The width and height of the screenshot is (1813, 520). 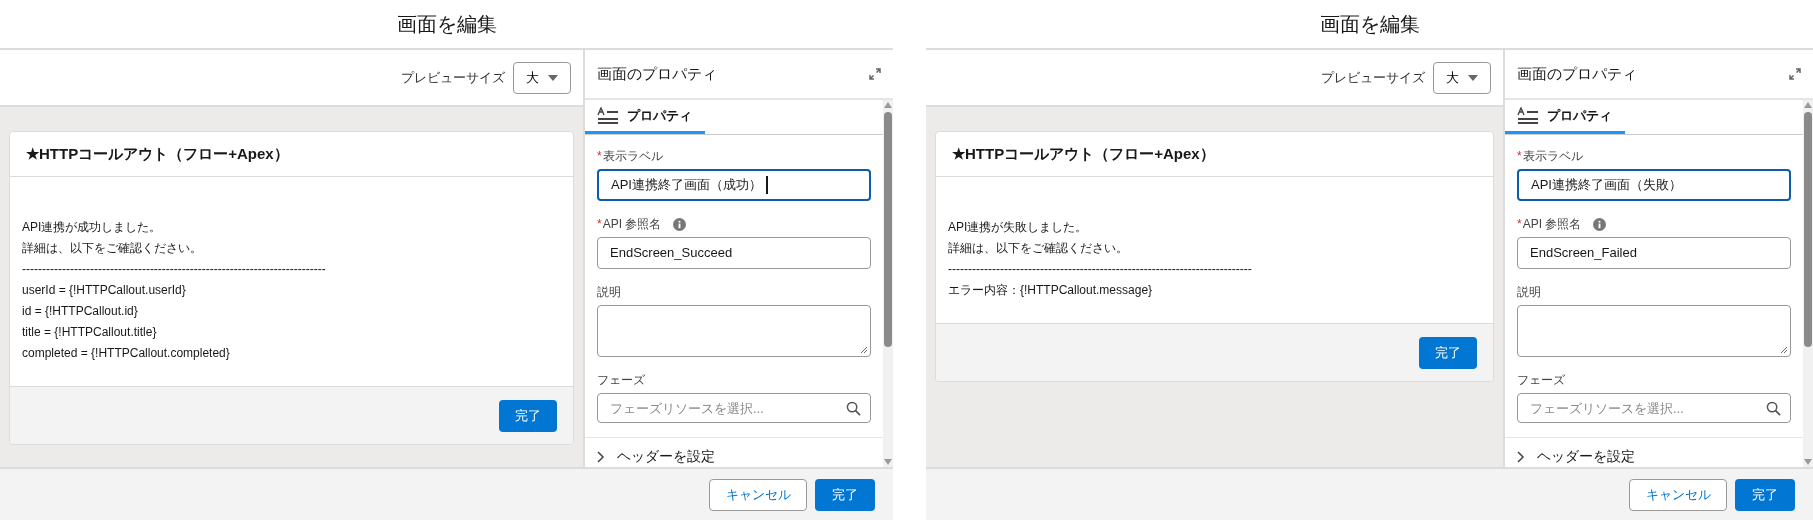 I want to click on screen-text-line: completed = {!HTTPCallout.completed}, so click(x=126, y=353).